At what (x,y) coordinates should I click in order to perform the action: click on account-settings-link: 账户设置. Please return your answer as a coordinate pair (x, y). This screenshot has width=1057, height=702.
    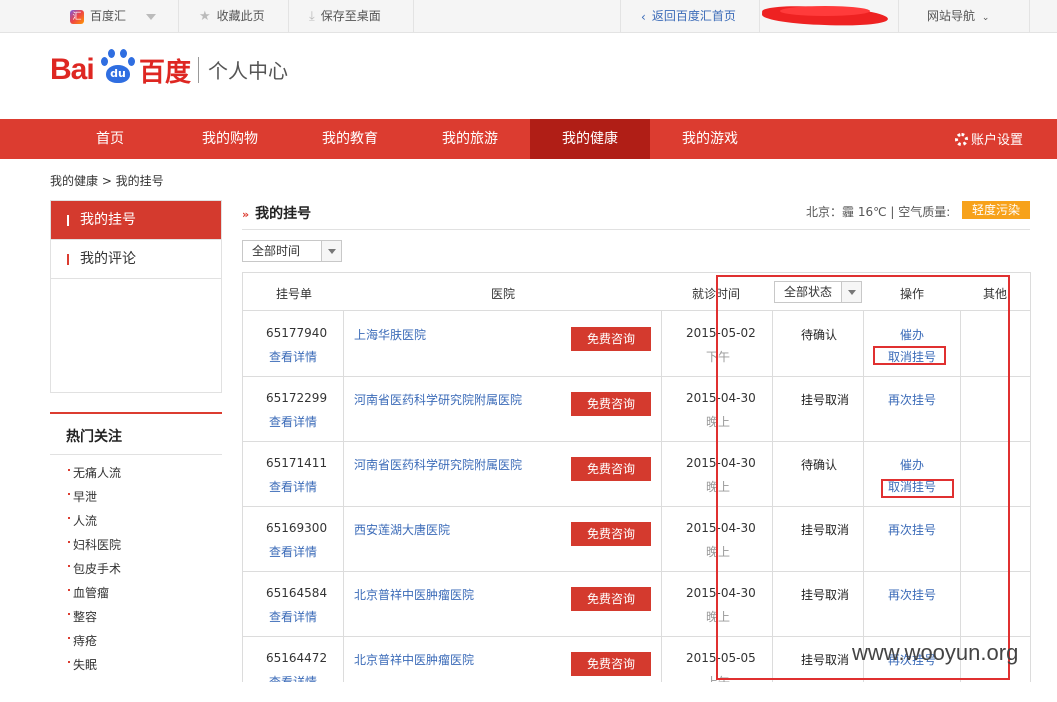
    Looking at the image, I should click on (989, 139).